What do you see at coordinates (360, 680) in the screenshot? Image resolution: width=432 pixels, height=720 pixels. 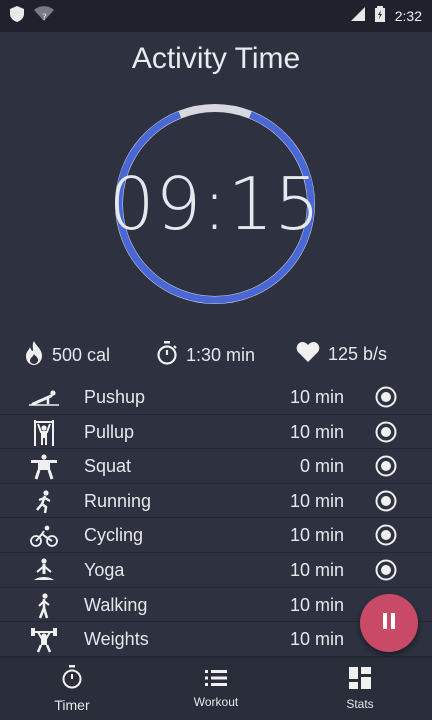 I see `dashboard-icon` at bounding box center [360, 680].